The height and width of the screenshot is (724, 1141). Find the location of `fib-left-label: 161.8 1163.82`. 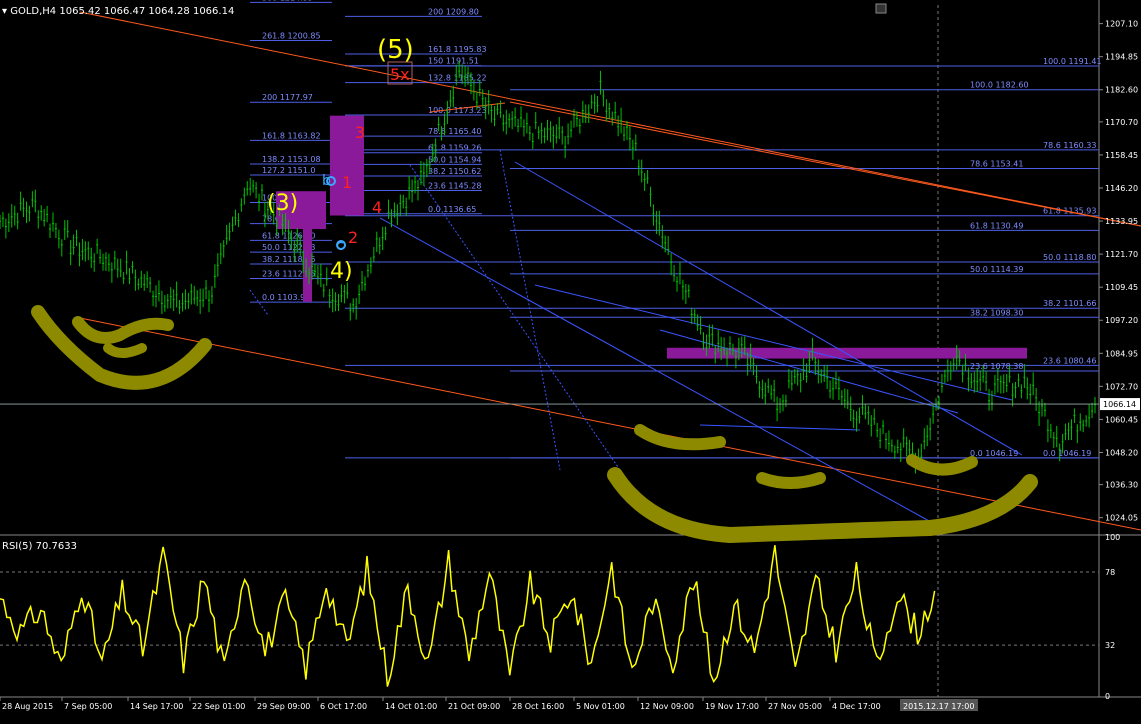

fib-left-label: 161.8 1163.82 is located at coordinates (291, 135).